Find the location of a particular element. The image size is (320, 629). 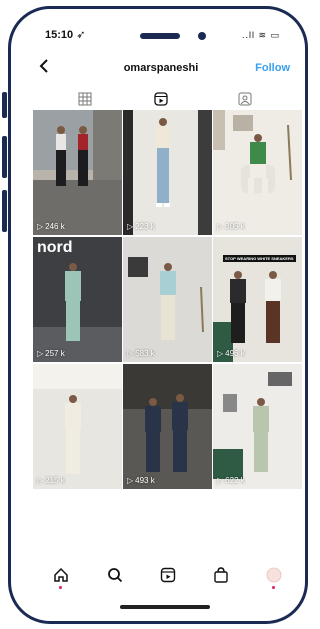

reel-views: ▷ 583 k is located at coordinates (141, 353).